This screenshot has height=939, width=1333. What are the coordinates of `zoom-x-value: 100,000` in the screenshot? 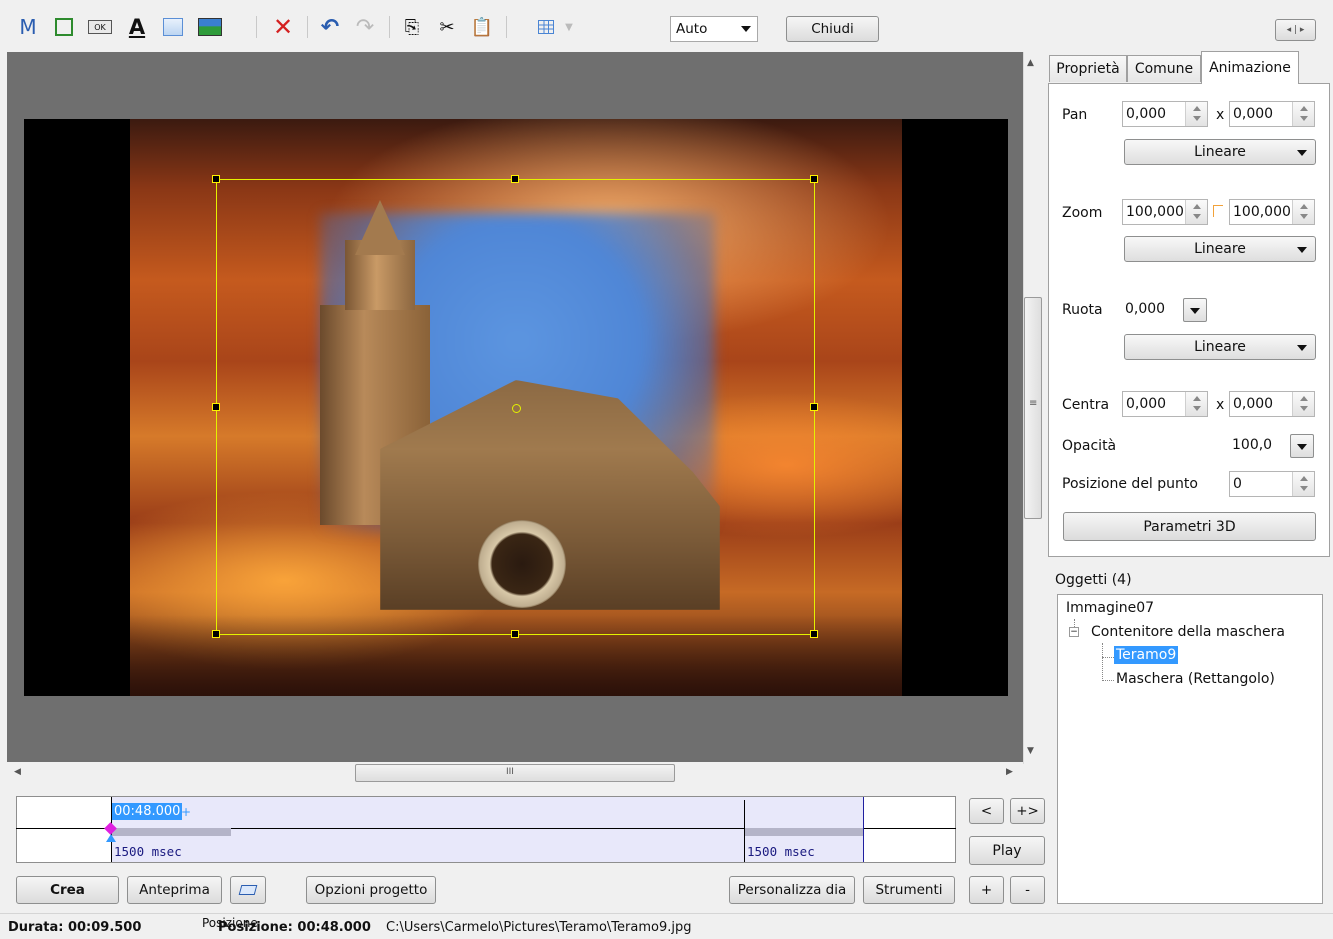 It's located at (1155, 212).